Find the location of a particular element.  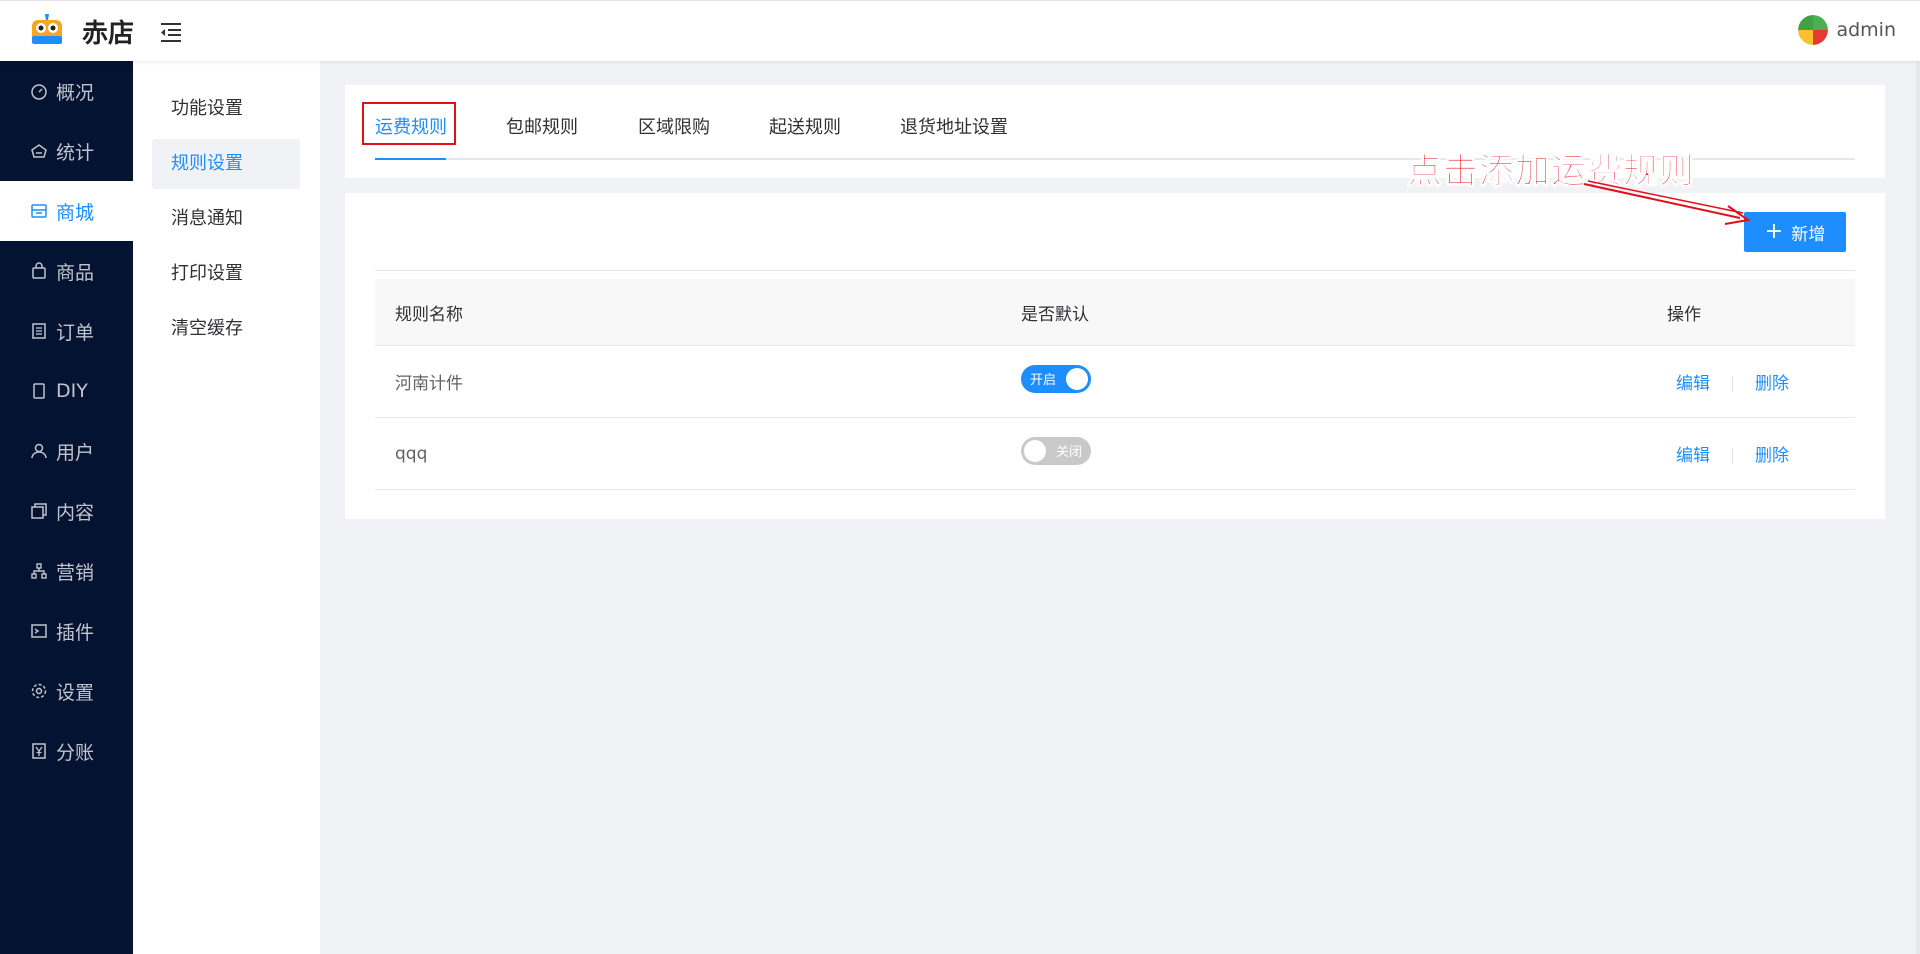

dashboard-icon is located at coordinates (39, 92).